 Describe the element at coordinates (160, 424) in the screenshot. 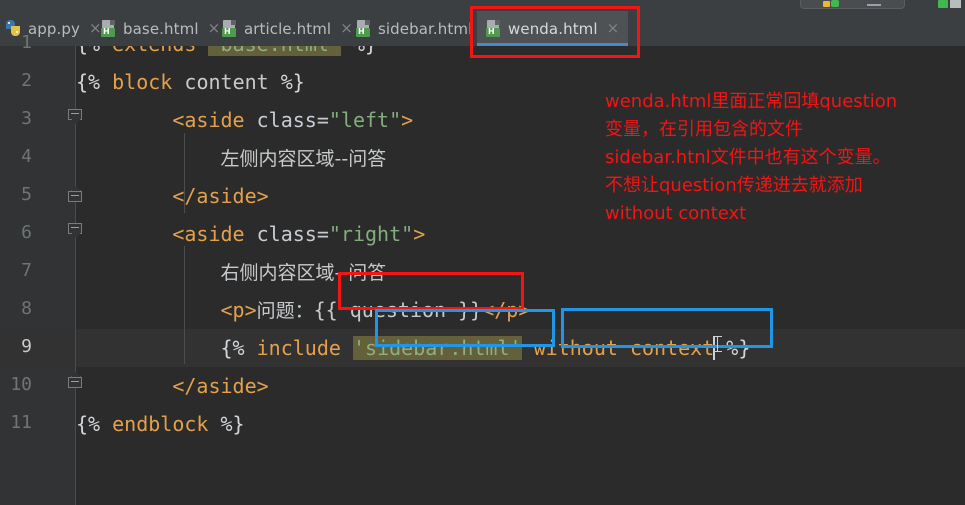

I see `code-token: endblock` at that location.